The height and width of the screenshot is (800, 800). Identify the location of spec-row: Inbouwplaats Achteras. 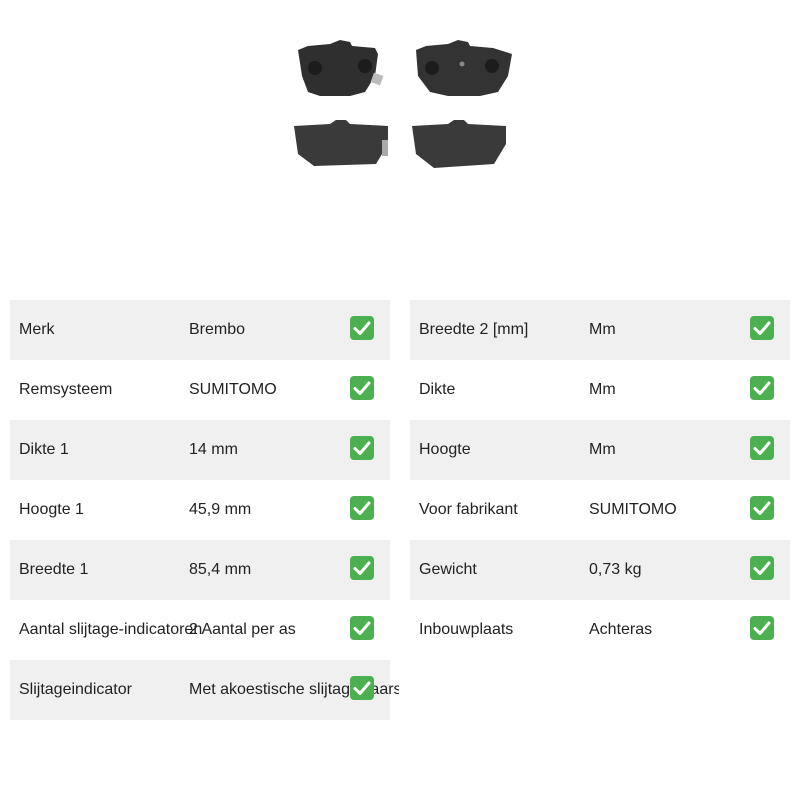
(600, 630).